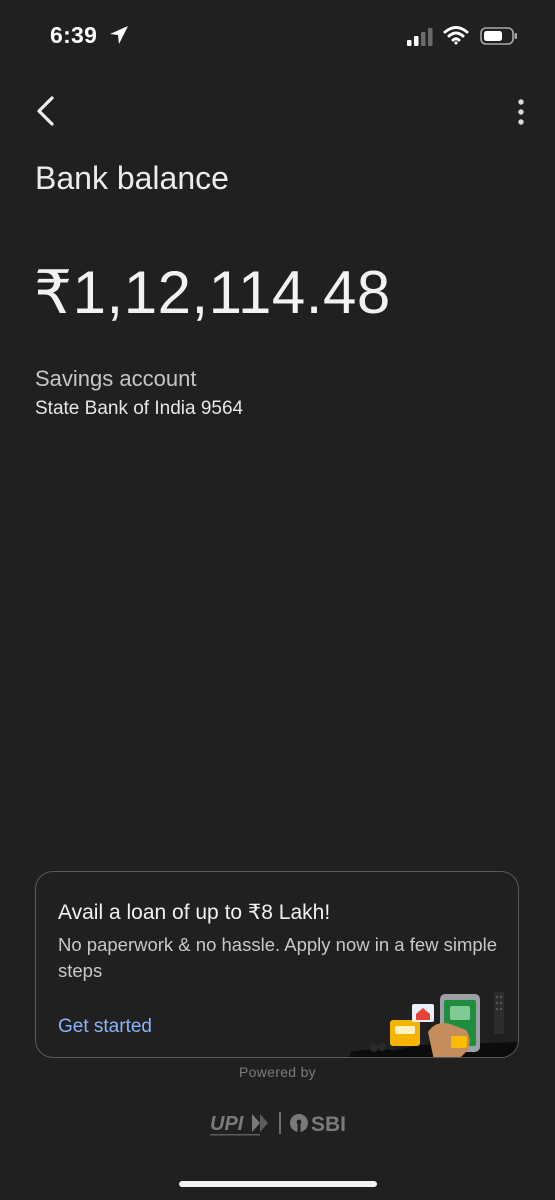  I want to click on balance-amount: ₹1,12,114.48, so click(212, 292).